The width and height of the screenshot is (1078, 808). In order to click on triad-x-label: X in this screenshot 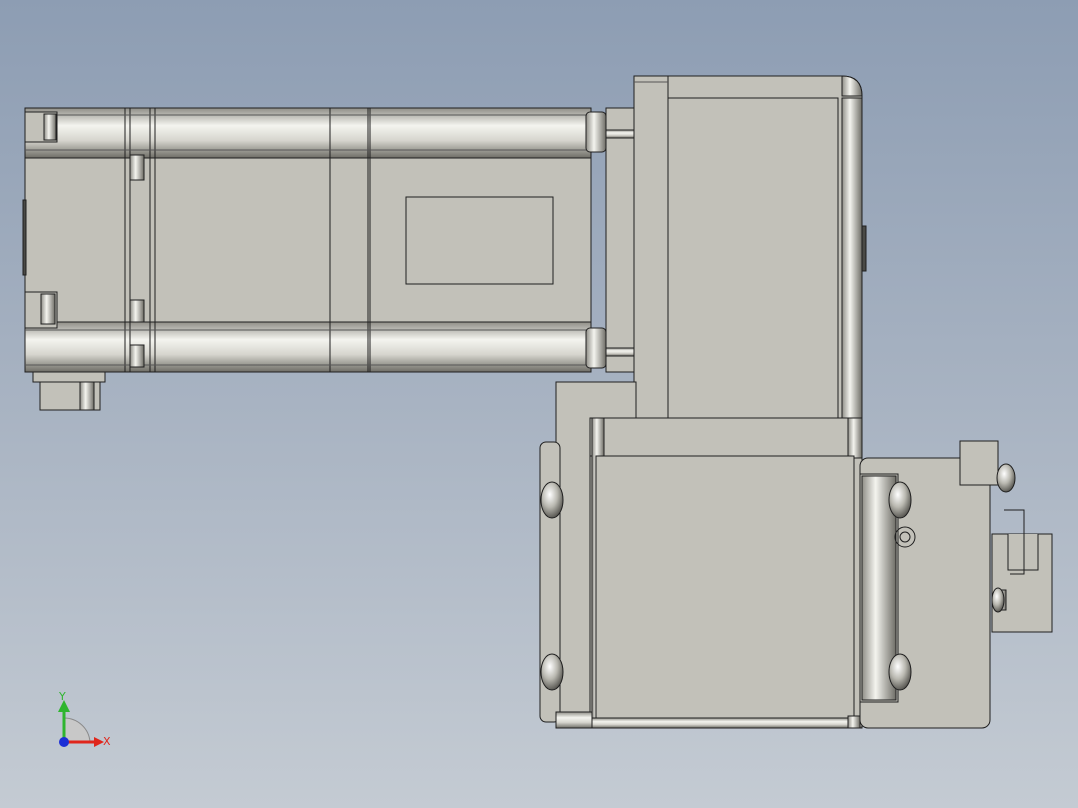, I will do `click(107, 741)`.